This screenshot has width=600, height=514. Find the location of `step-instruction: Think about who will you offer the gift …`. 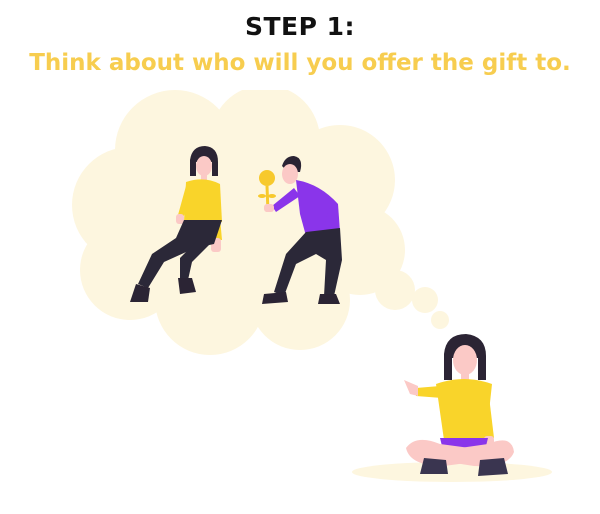

step-instruction: Think about who will you offer the gift … is located at coordinates (300, 63).